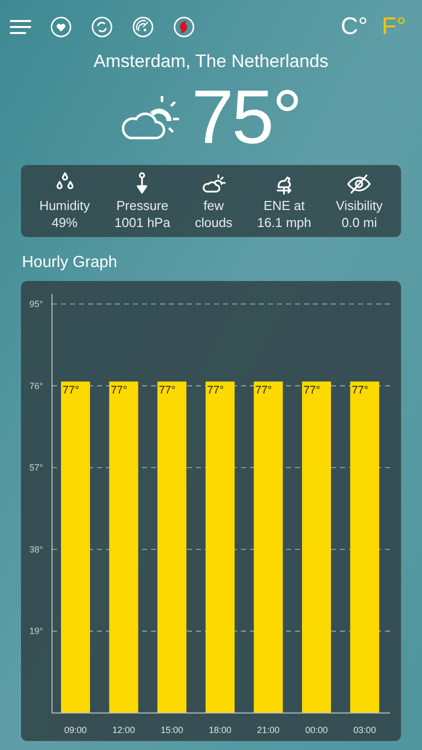 The image size is (422, 750). I want to click on condition-label: Pressure 1001 hPa, so click(142, 214).